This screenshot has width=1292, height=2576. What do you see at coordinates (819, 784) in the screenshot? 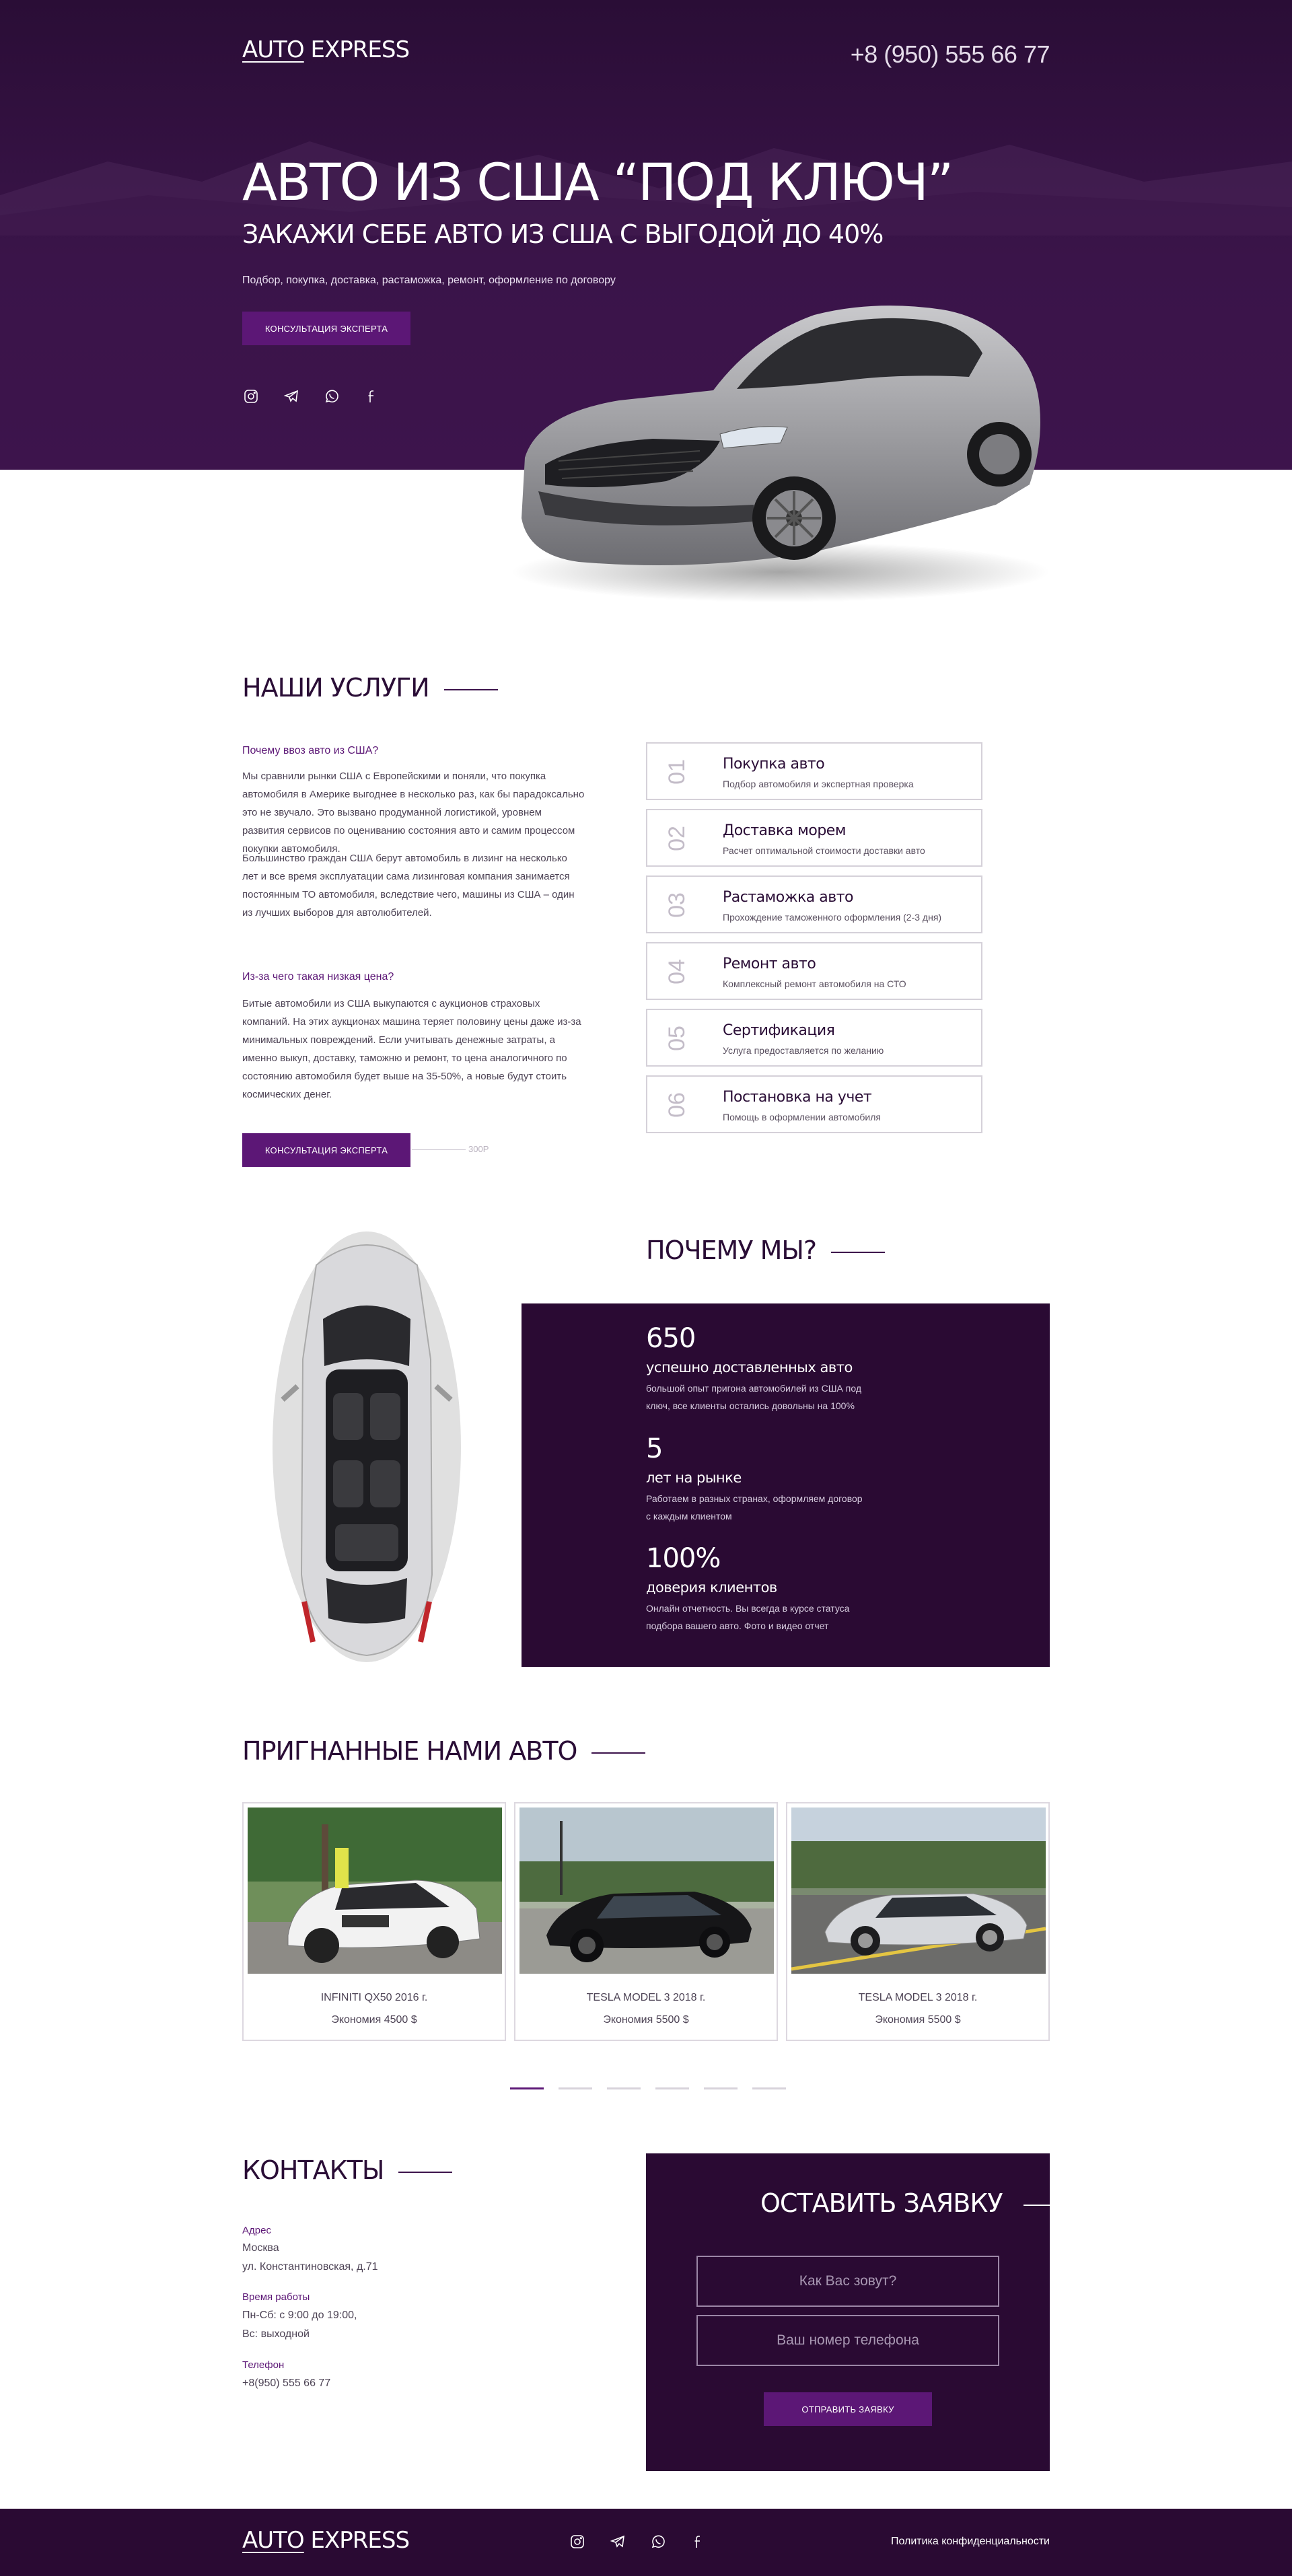
I see `service-desc: Подбор автомобиля и экспертная проверка` at bounding box center [819, 784].